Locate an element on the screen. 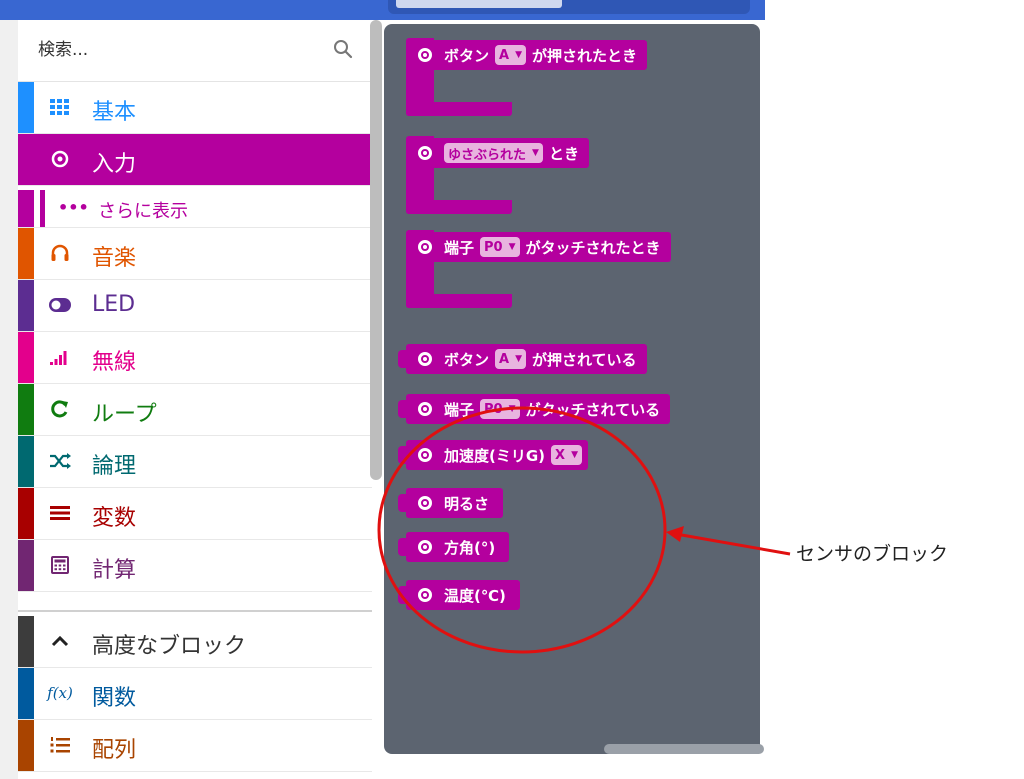  shuffle-icon is located at coordinates (60, 461).